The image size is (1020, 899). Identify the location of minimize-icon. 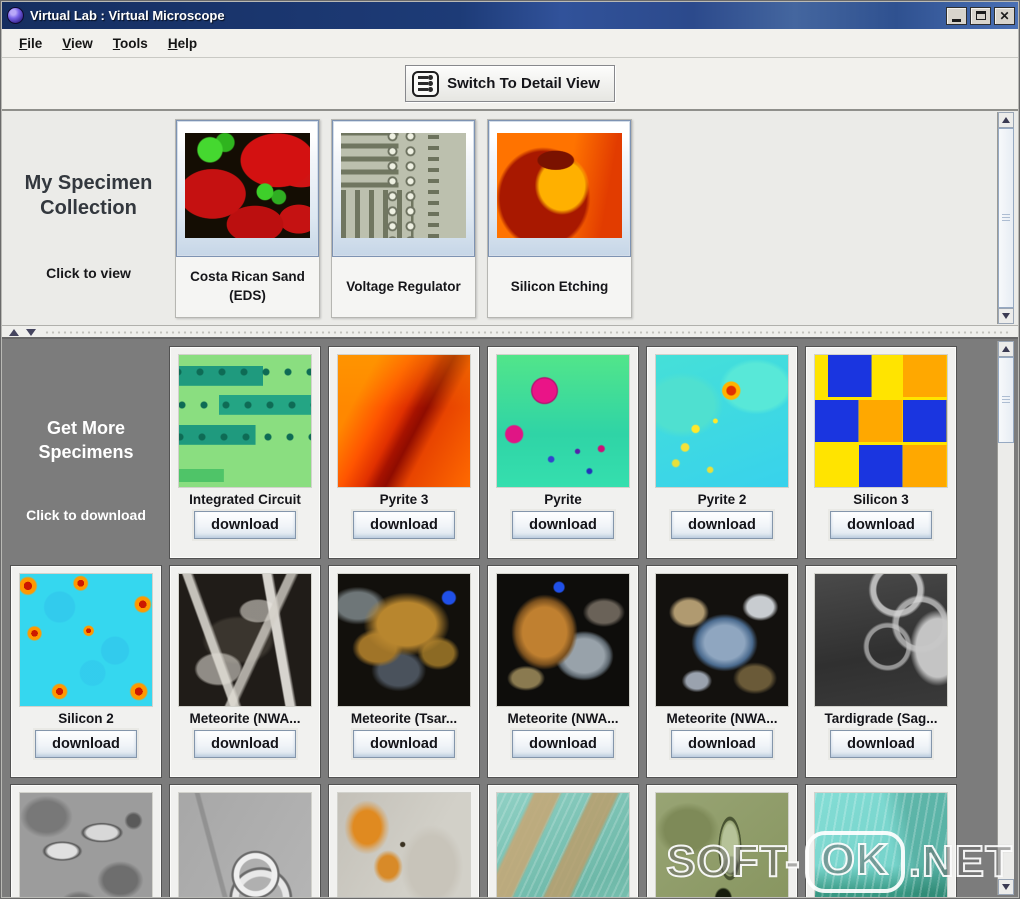
(956, 20).